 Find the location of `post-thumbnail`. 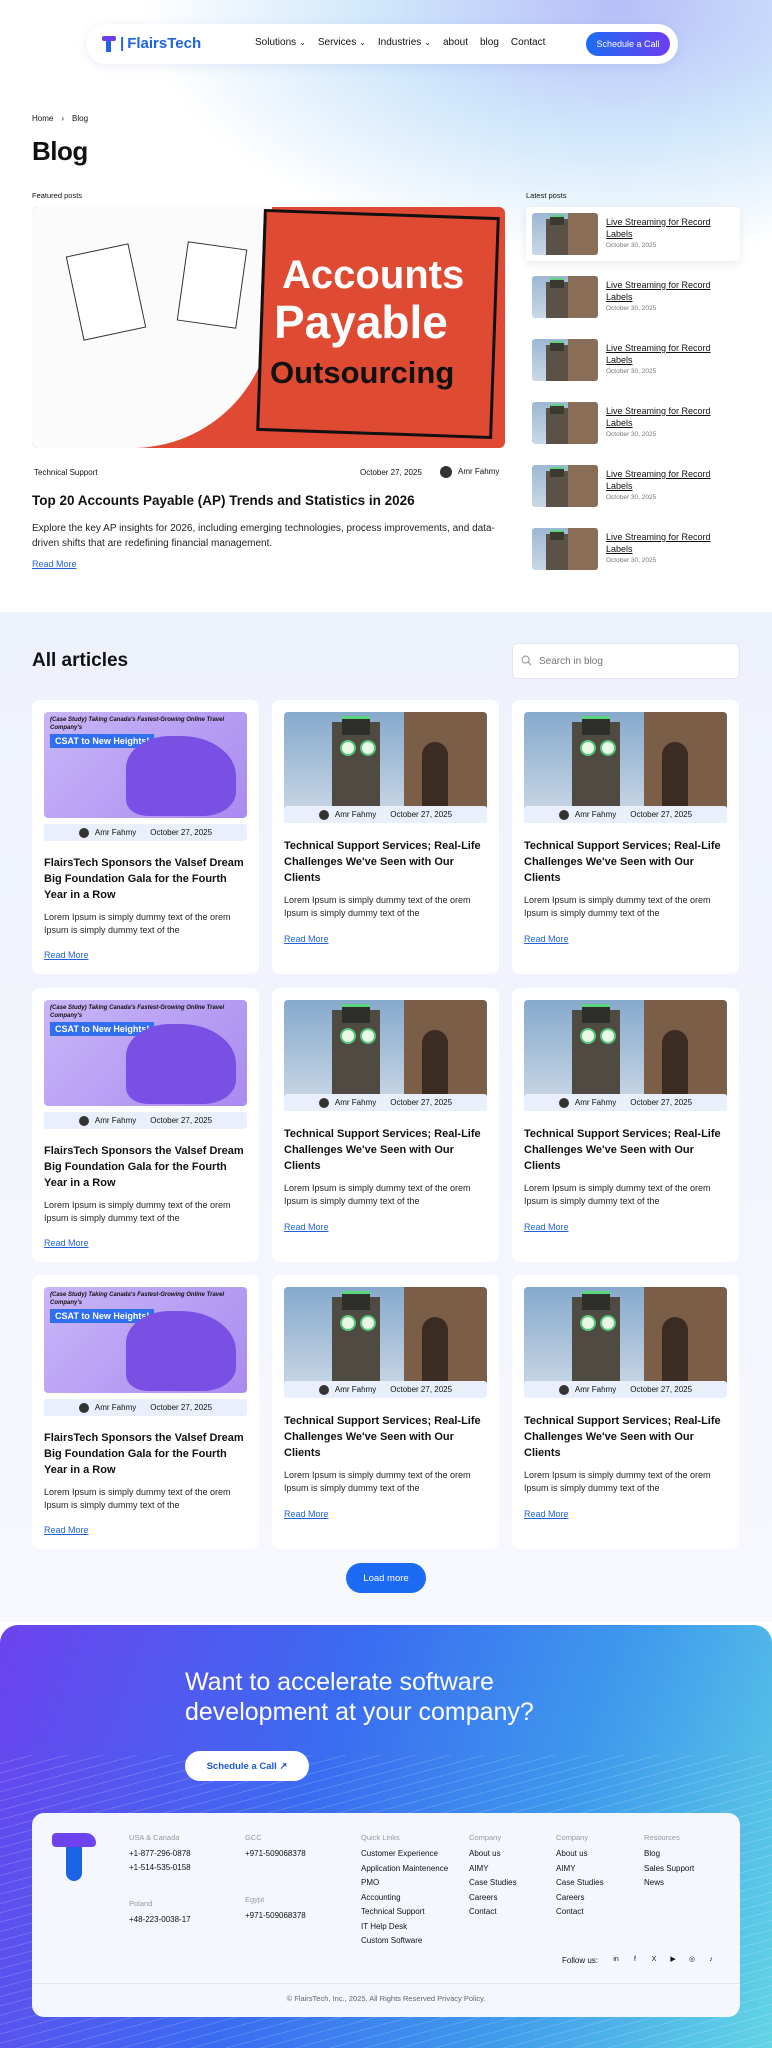

post-thumbnail is located at coordinates (565, 297).